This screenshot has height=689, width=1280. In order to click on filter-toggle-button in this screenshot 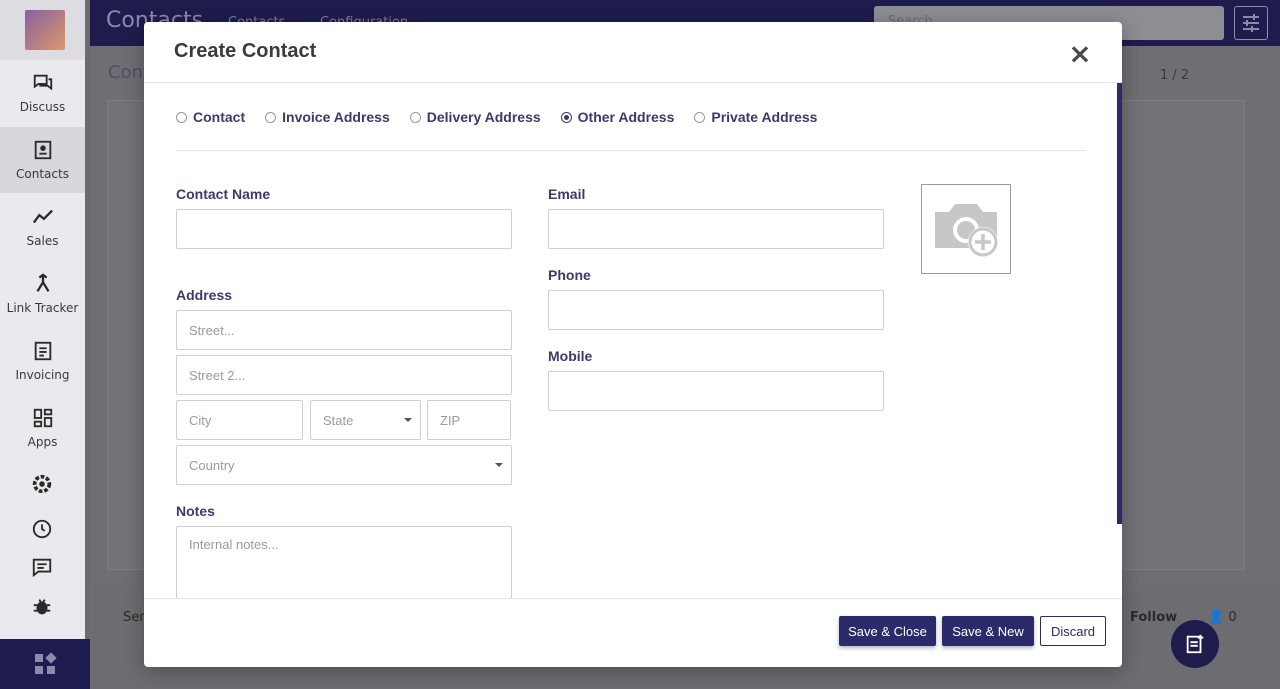, I will do `click(1251, 23)`.